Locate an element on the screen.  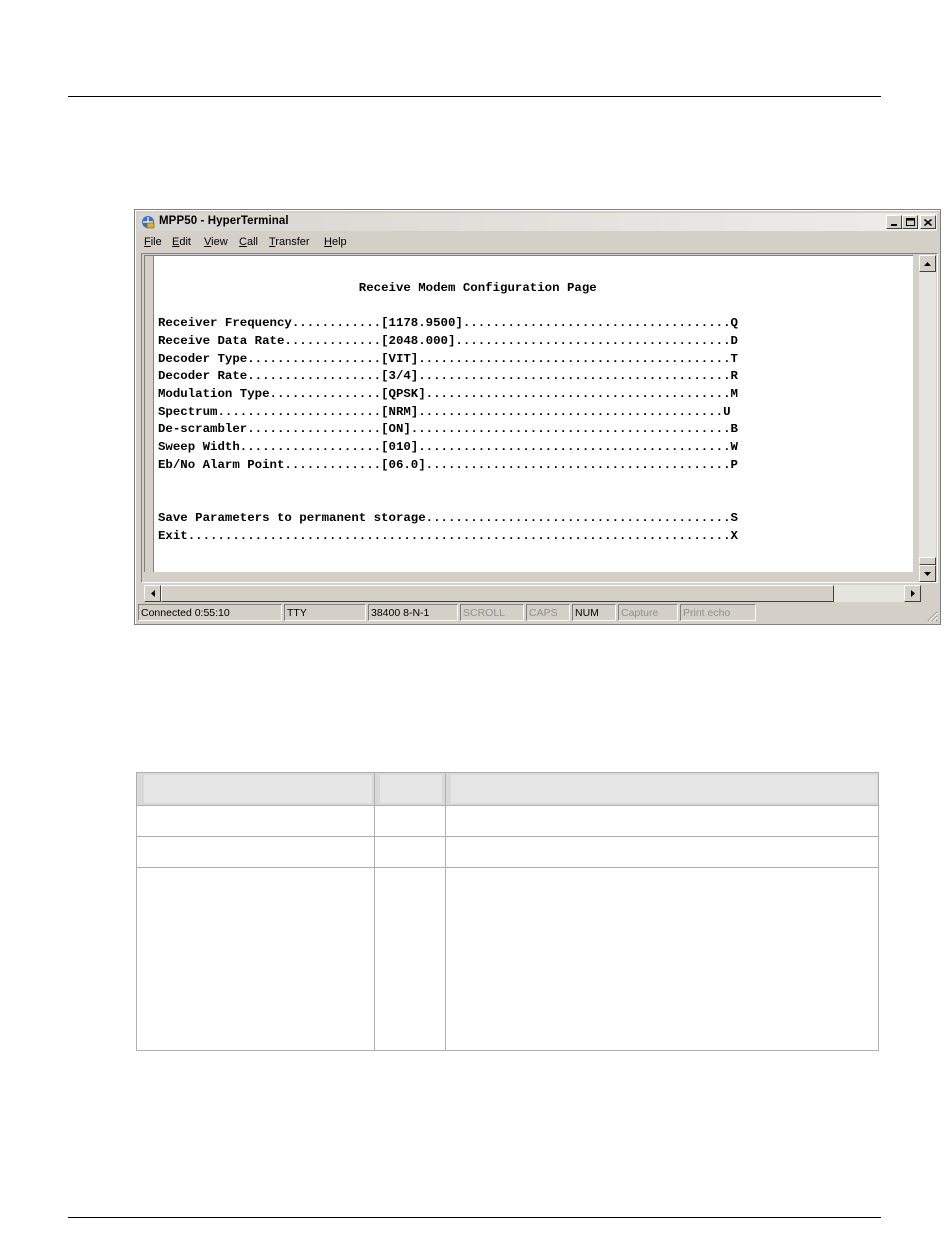
arrow-down-icon is located at coordinates (927, 573).